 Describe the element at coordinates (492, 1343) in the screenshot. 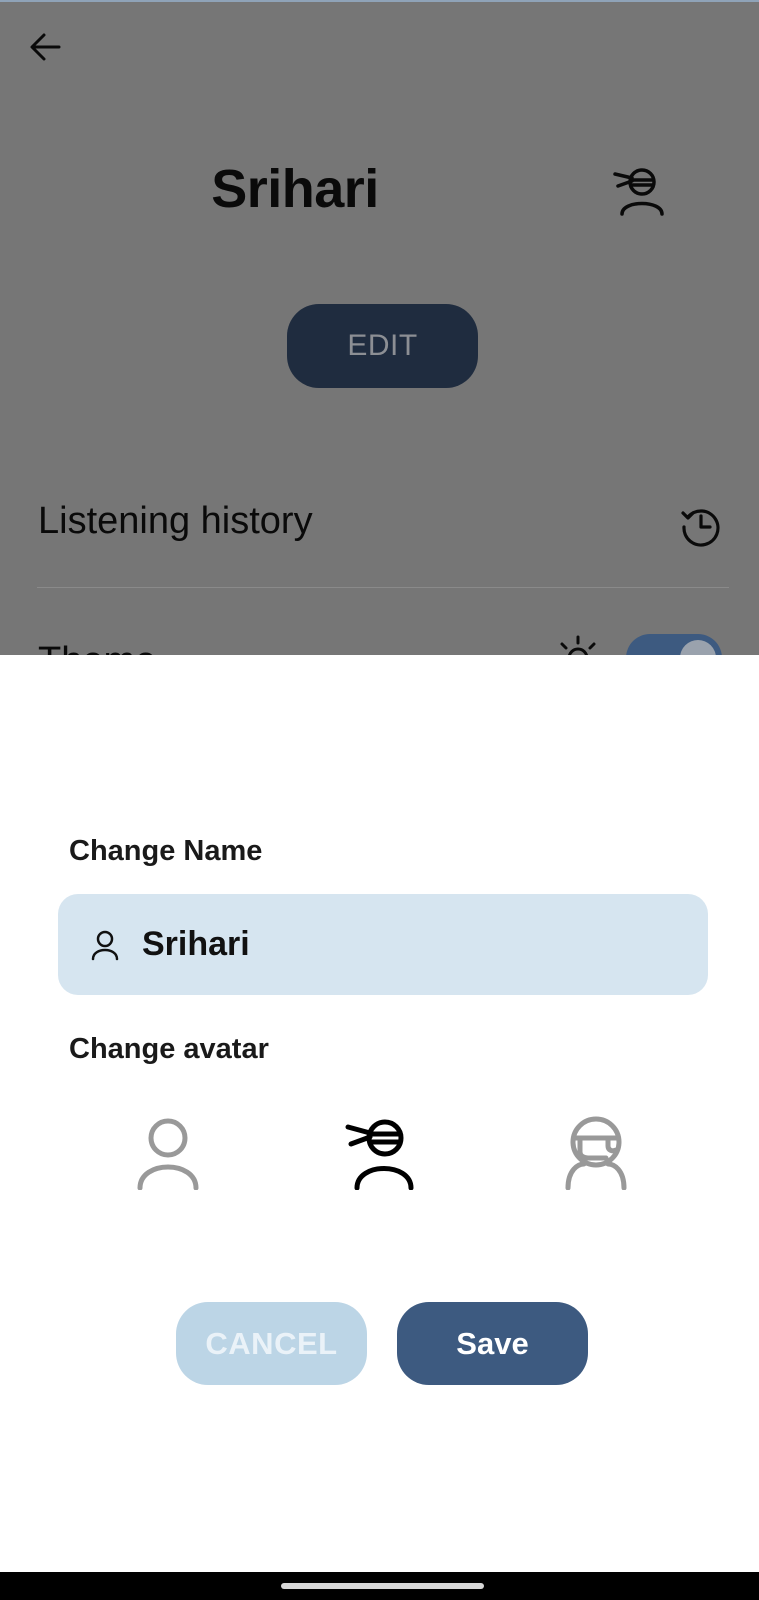

I see `save-button: Save` at that location.